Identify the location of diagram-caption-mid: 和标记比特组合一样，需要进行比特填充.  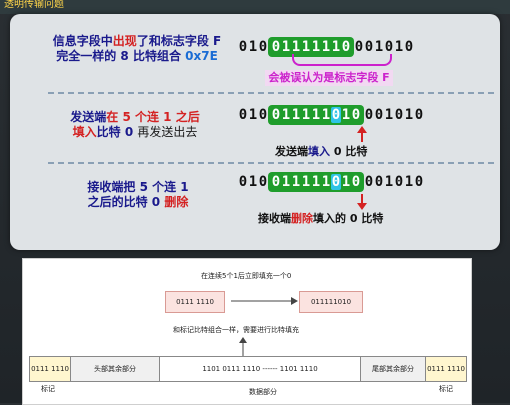
(236, 330).